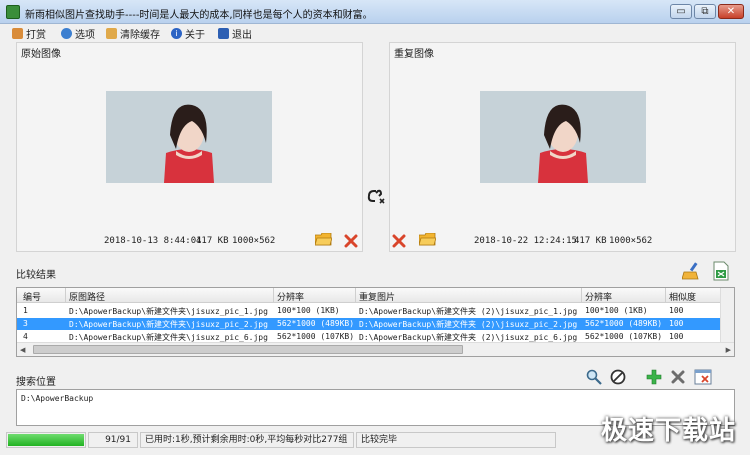 The height and width of the screenshot is (455, 750). Describe the element at coordinates (590, 241) in the screenshot. I see `duplicate-filesize: 417 KB` at that location.